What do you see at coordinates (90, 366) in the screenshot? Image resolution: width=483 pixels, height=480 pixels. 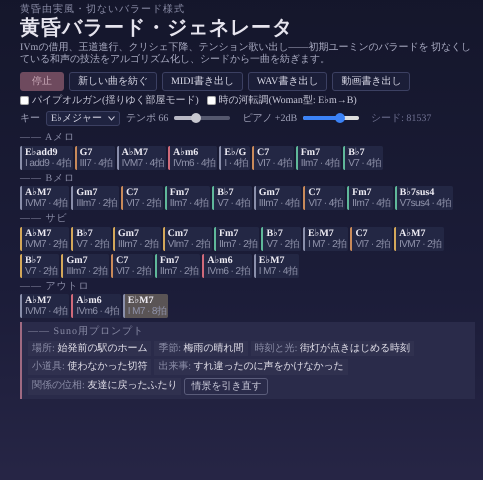 I see `prompt-chip: 小道具: 使わなかった切符` at bounding box center [90, 366].